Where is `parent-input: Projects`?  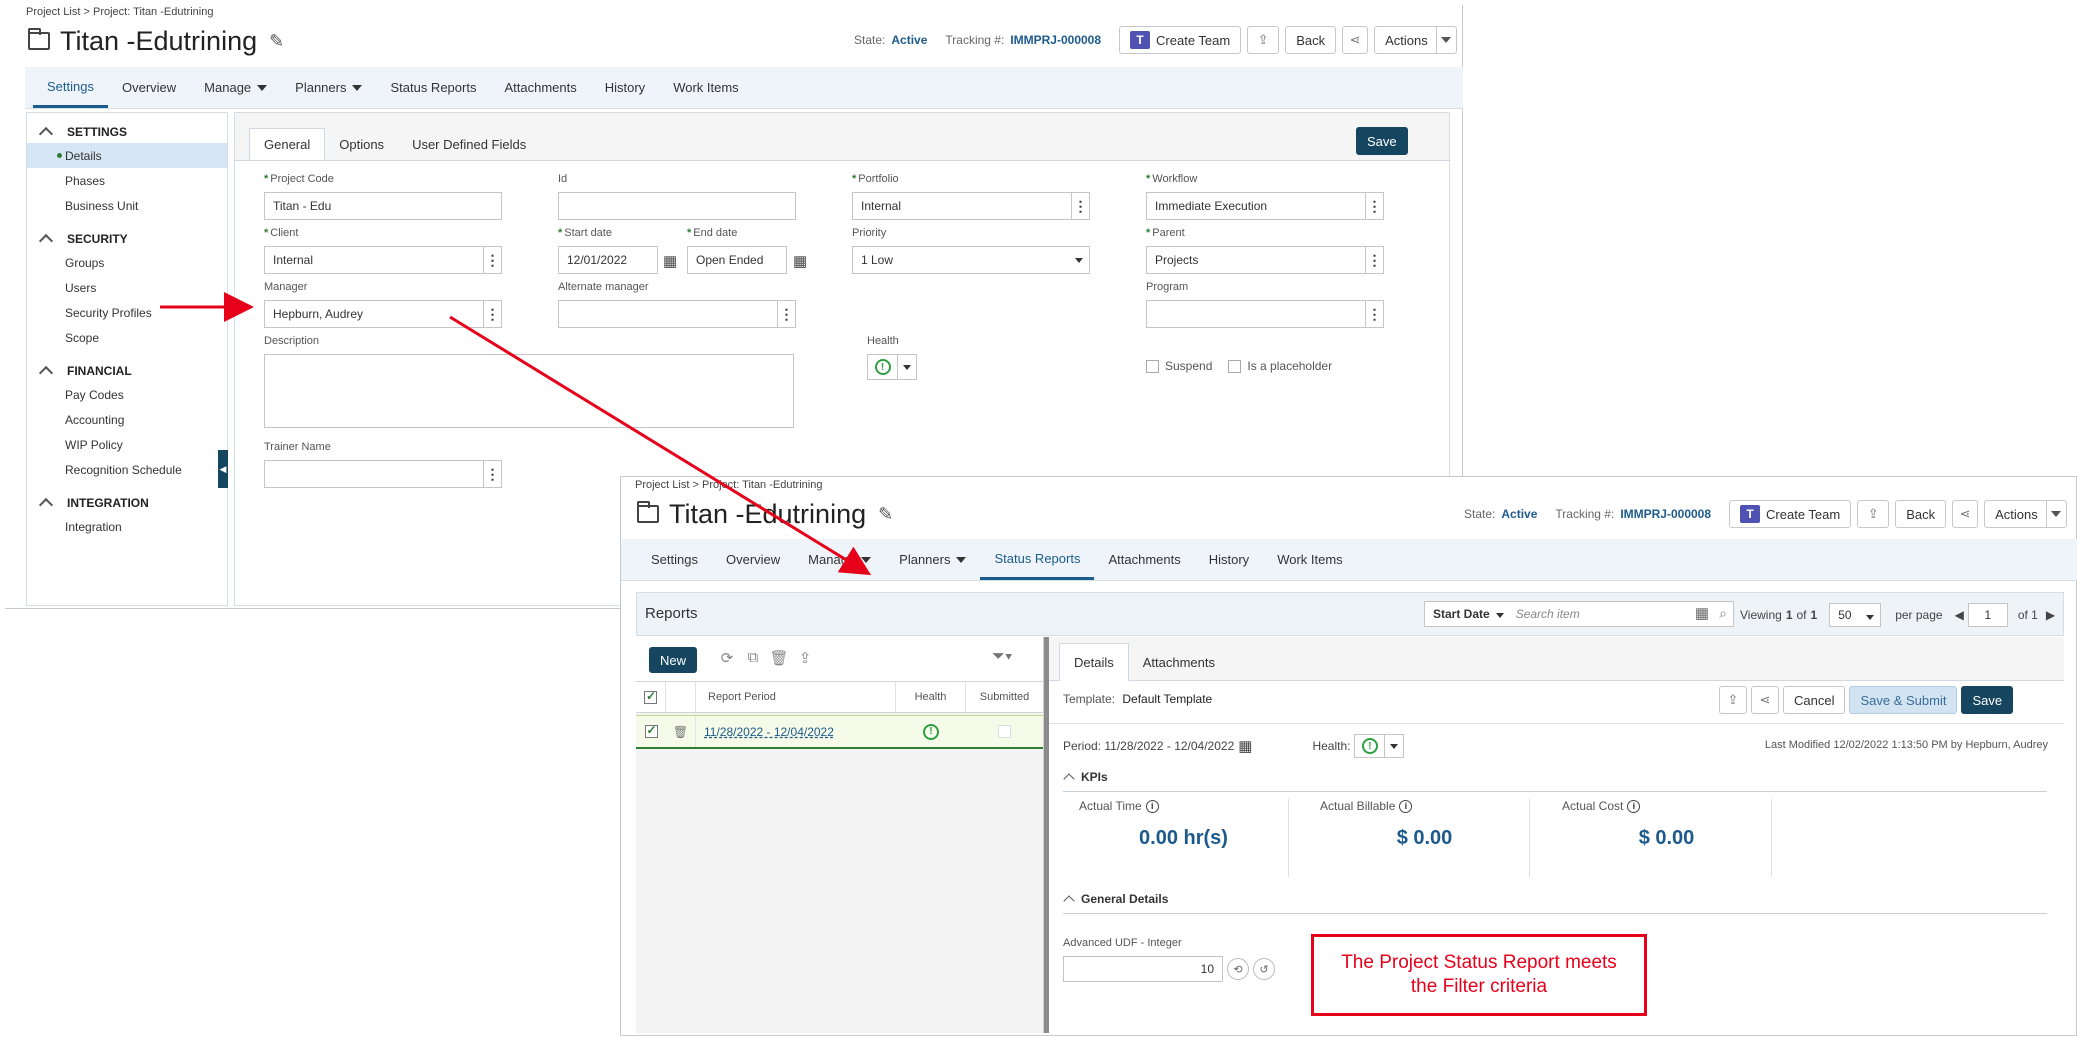 parent-input: Projects is located at coordinates (1265, 260).